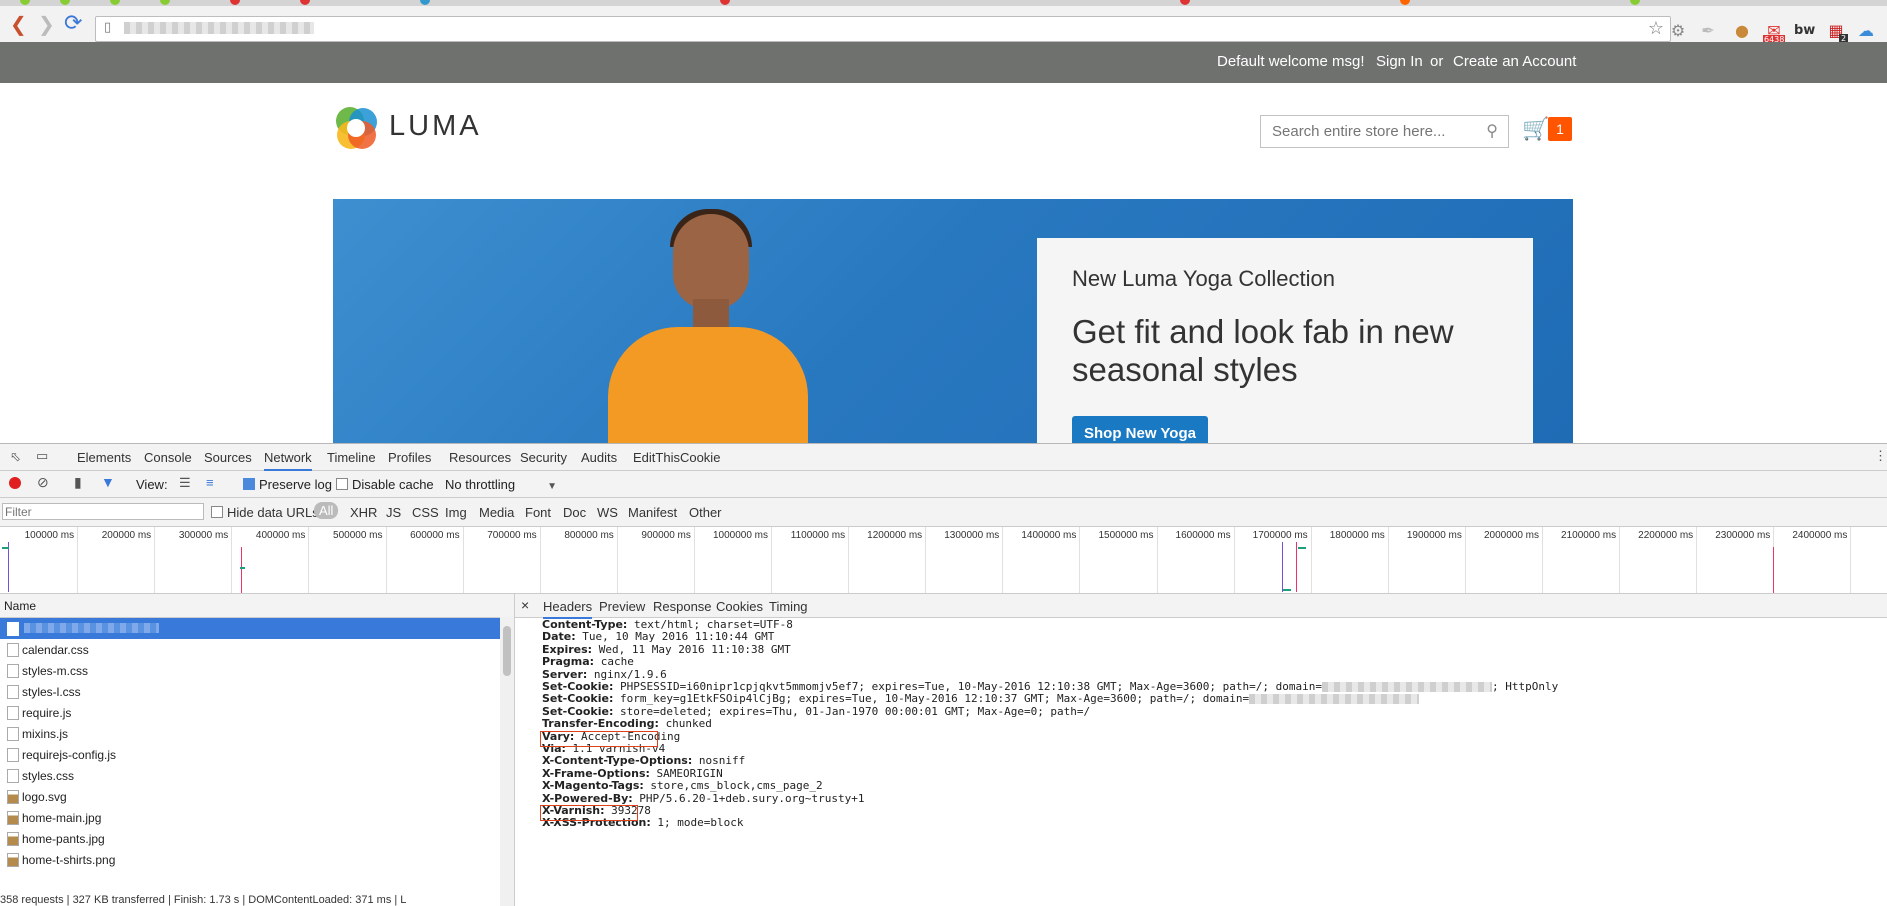 The width and height of the screenshot is (1887, 906). I want to click on address-bar: ▯ ☆, so click(883, 29).